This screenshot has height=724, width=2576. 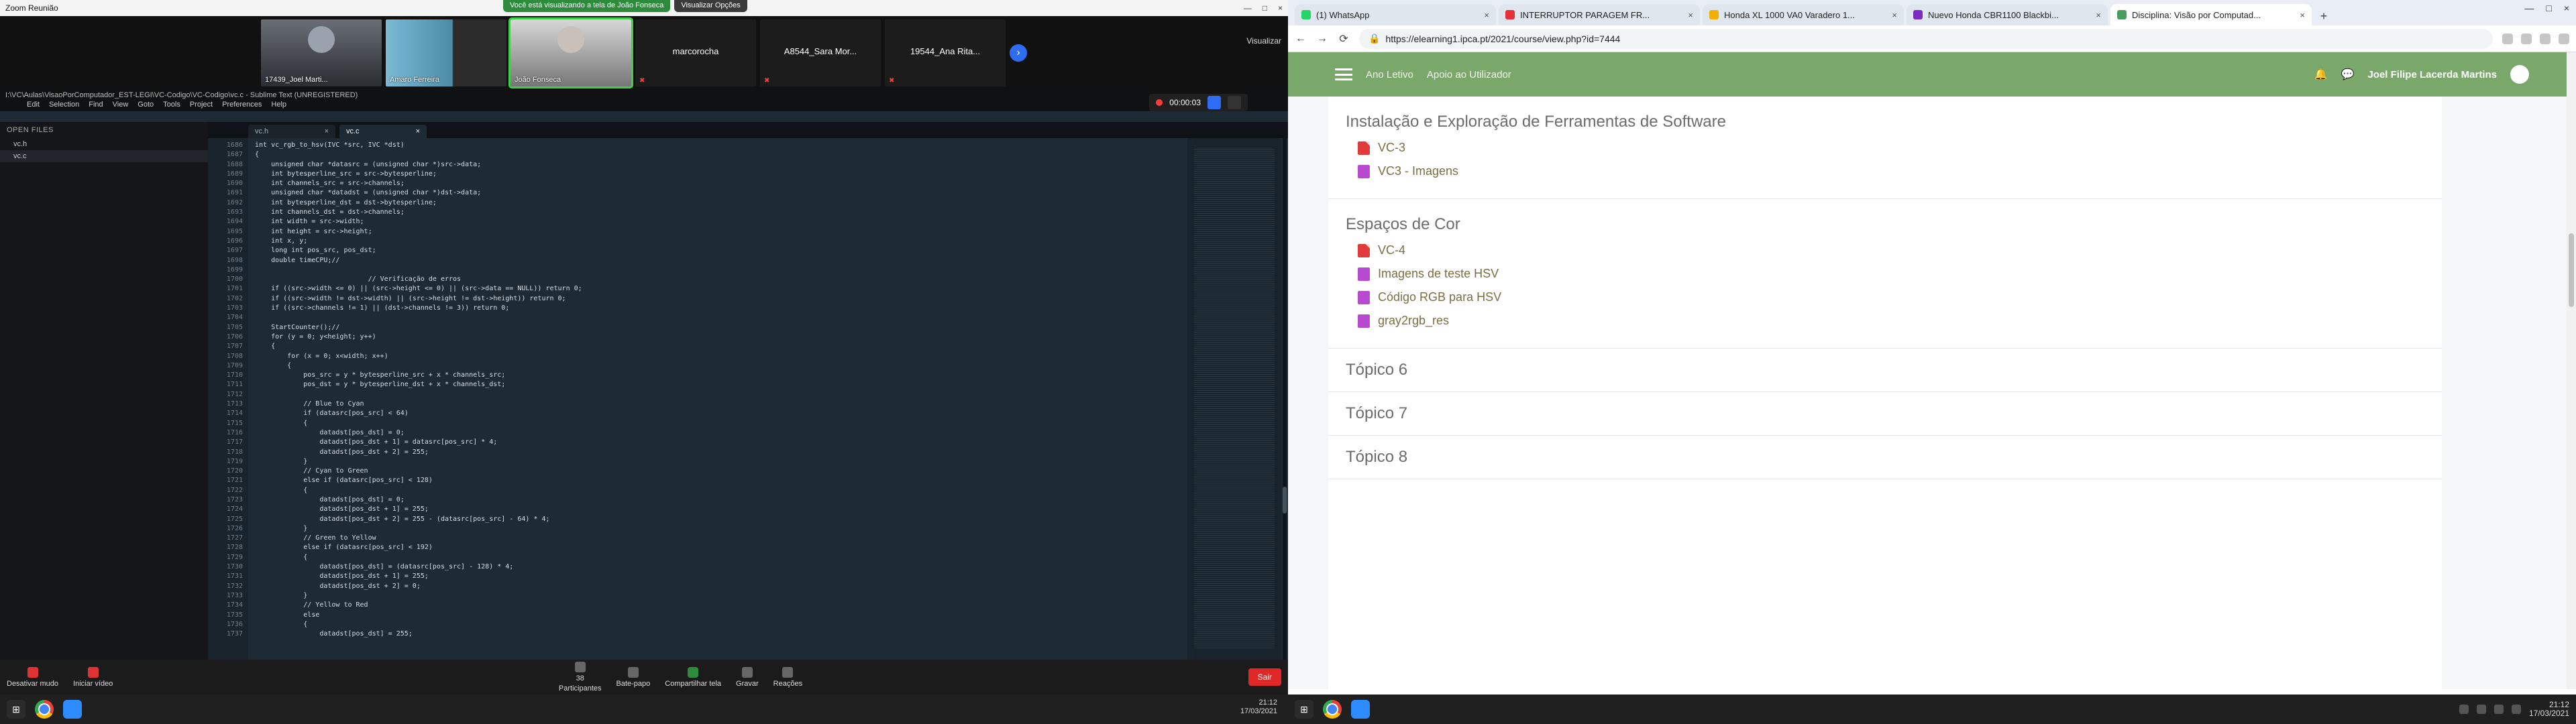 I want to click on activity-item: VC-3, so click(x=1891, y=148).